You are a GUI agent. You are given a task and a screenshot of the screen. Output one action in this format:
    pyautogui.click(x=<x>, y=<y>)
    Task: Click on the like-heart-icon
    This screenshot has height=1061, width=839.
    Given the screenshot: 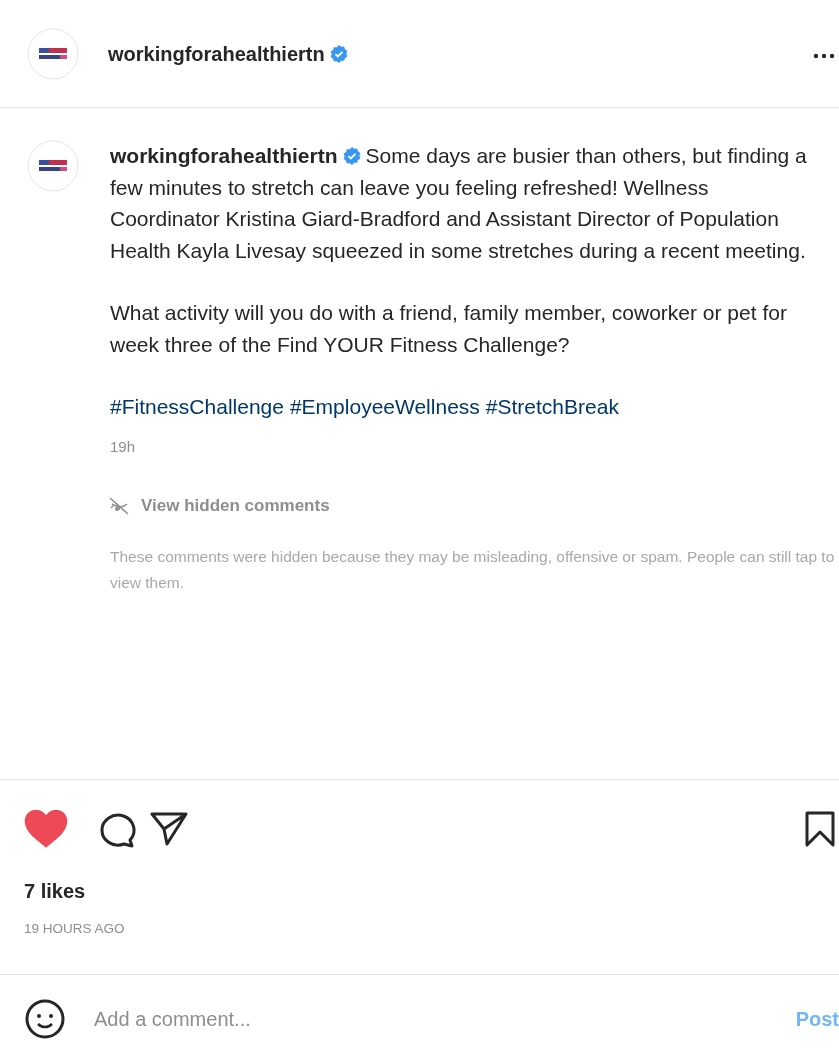 What is the action you would take?
    pyautogui.click(x=46, y=829)
    